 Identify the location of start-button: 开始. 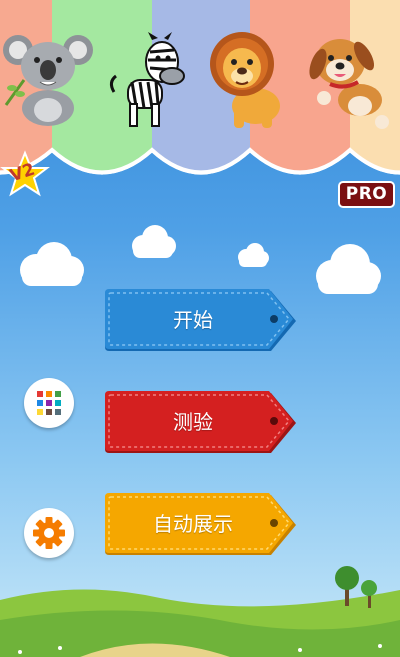
(200, 322).